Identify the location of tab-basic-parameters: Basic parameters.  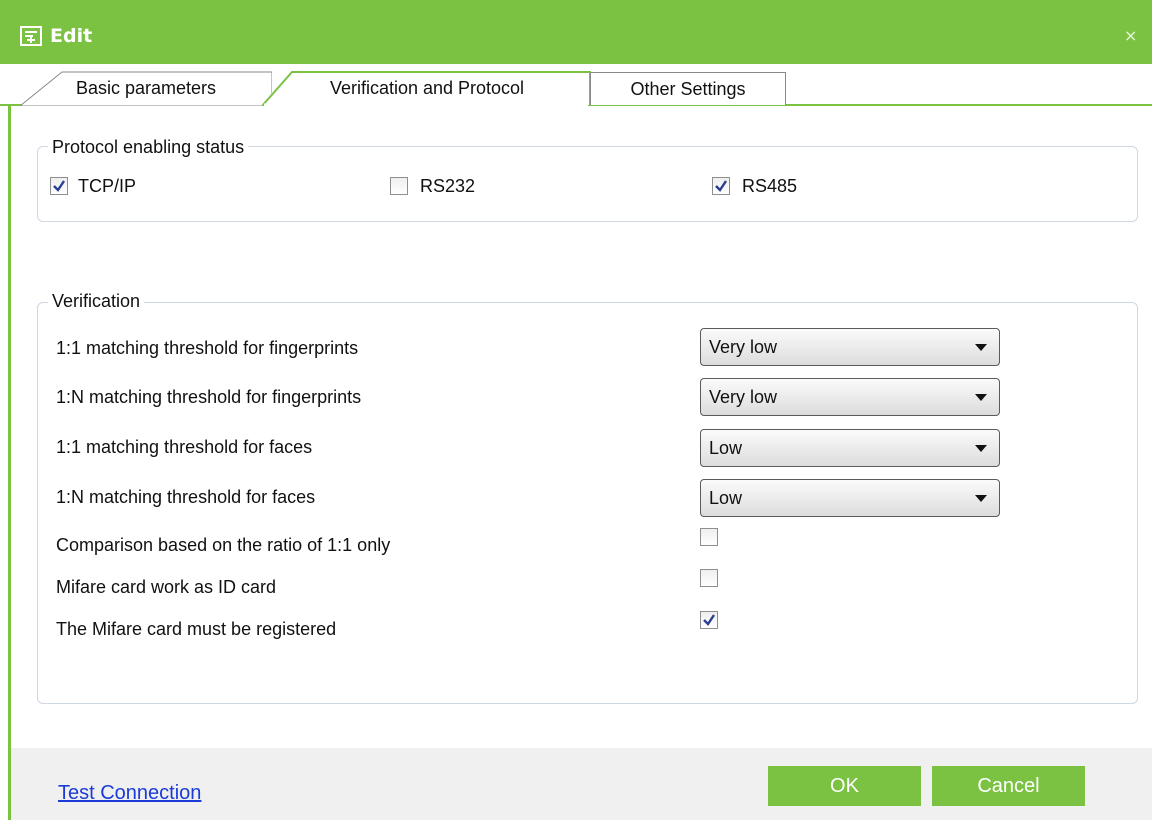
(146, 88).